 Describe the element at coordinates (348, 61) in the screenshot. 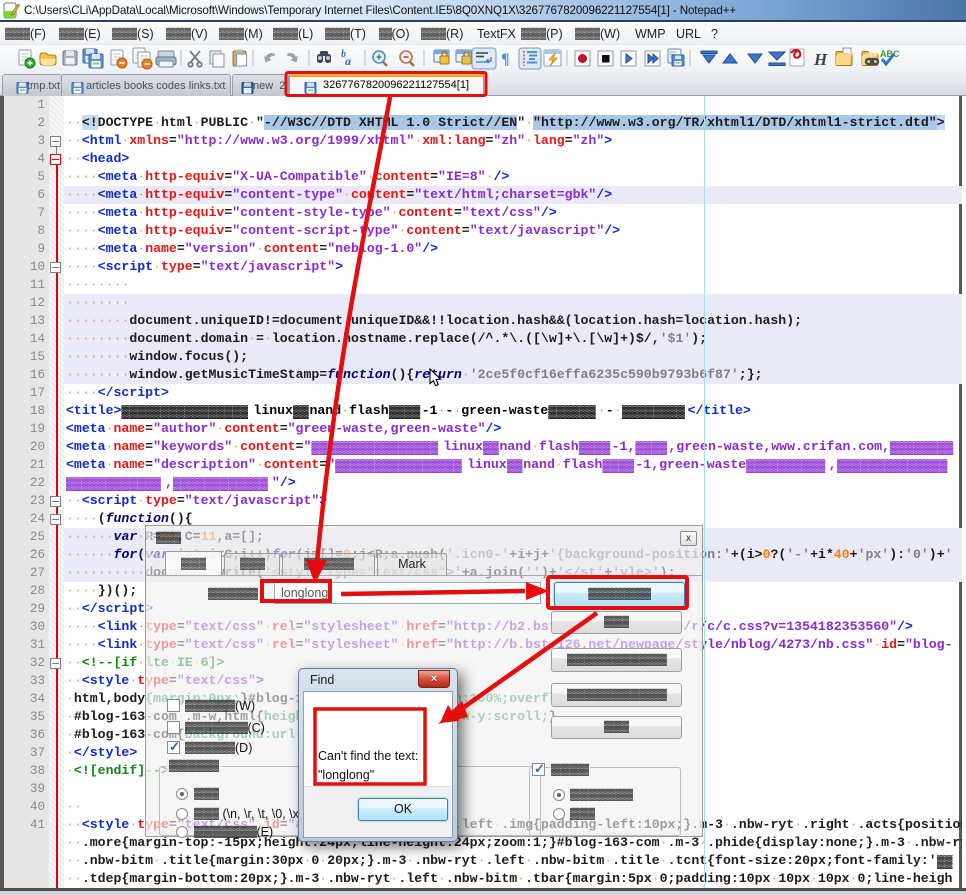

I see `svg-text: a` at that location.